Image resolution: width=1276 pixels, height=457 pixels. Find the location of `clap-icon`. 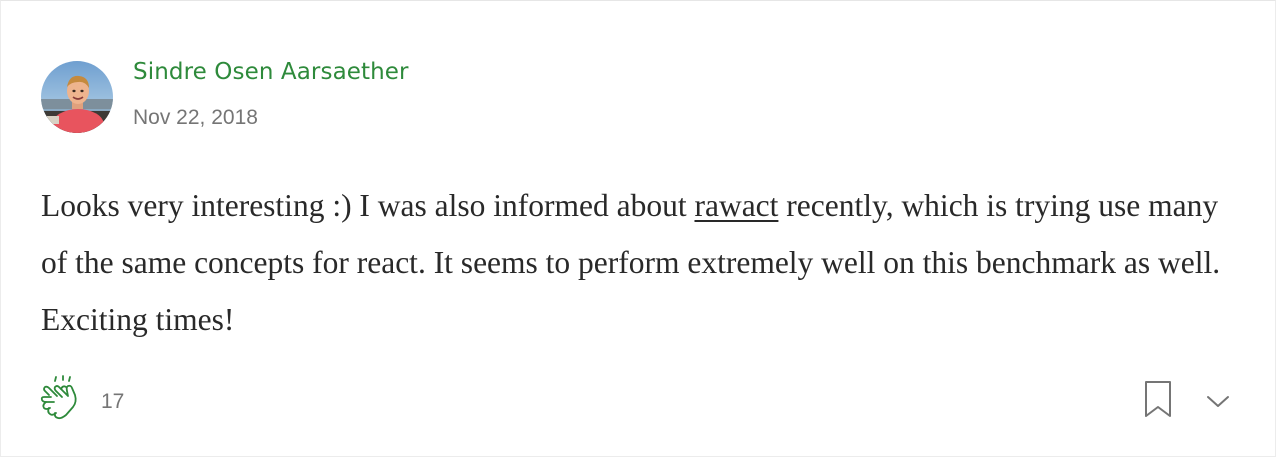

clap-icon is located at coordinates (58, 397).